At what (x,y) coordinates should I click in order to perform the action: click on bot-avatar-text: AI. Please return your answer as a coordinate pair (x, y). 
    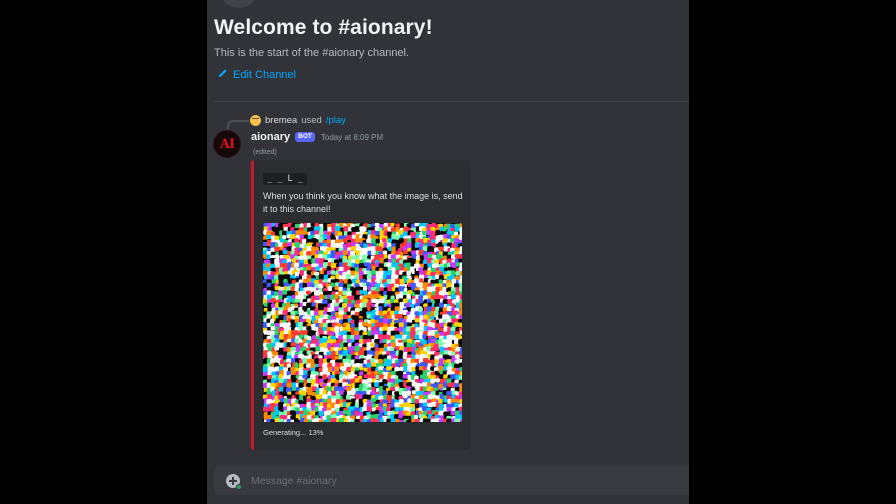
    Looking at the image, I should click on (227, 144).